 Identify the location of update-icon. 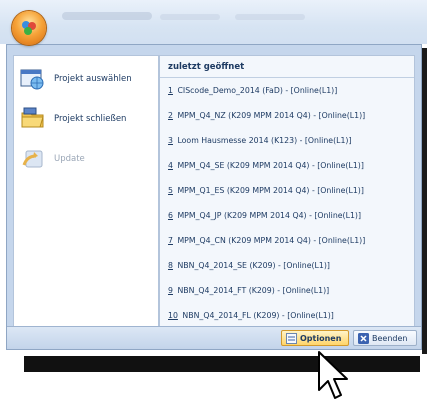
(33, 159).